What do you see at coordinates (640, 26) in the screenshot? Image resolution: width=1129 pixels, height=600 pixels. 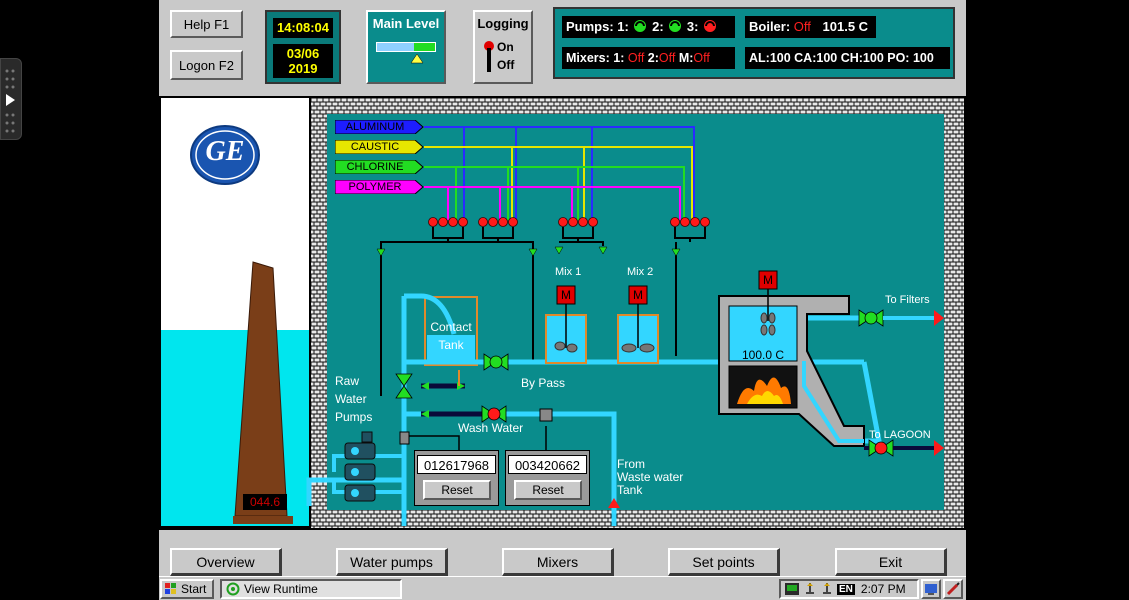 I see `pump1-running-icon` at bounding box center [640, 26].